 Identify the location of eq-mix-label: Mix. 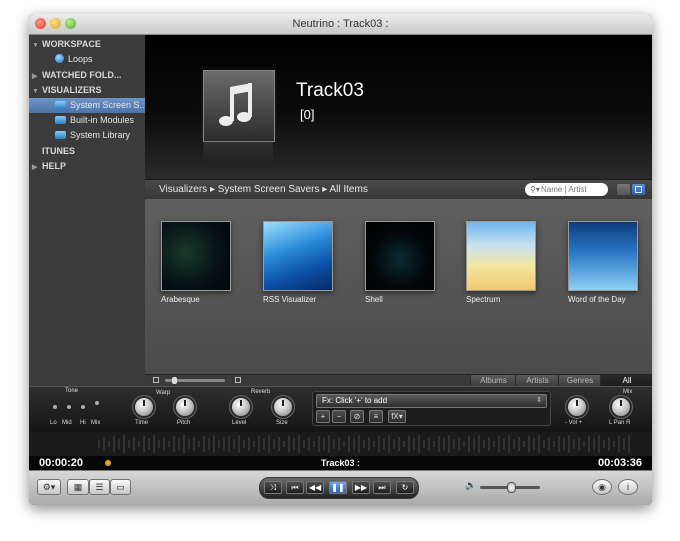
(96, 423).